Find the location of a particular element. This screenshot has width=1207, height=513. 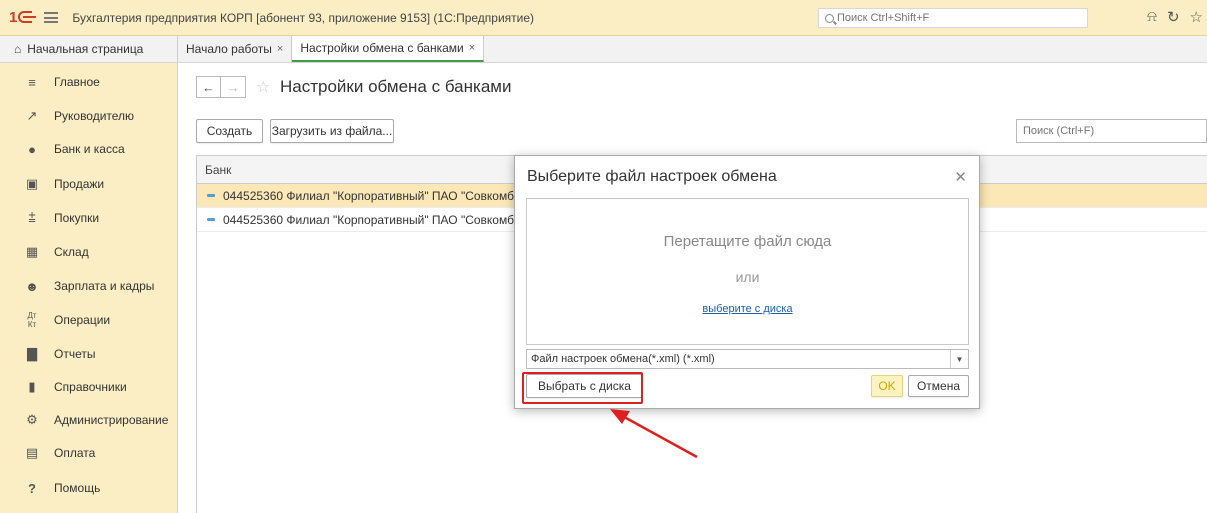

sidebar-item-label: Руководителю is located at coordinates (94, 116).